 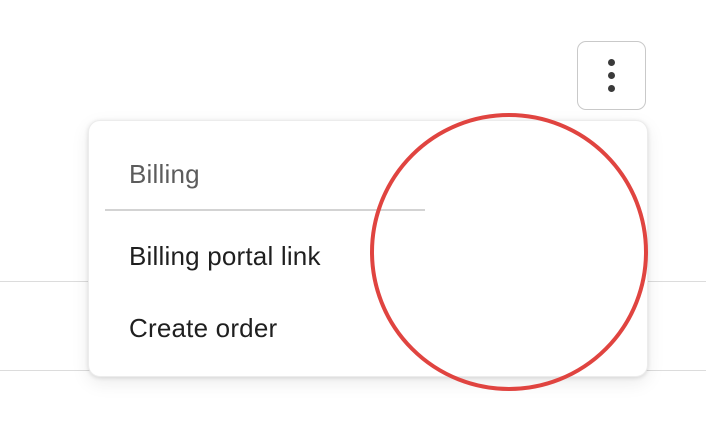 What do you see at coordinates (164, 174) in the screenshot?
I see `menu-section-label: Billing` at bounding box center [164, 174].